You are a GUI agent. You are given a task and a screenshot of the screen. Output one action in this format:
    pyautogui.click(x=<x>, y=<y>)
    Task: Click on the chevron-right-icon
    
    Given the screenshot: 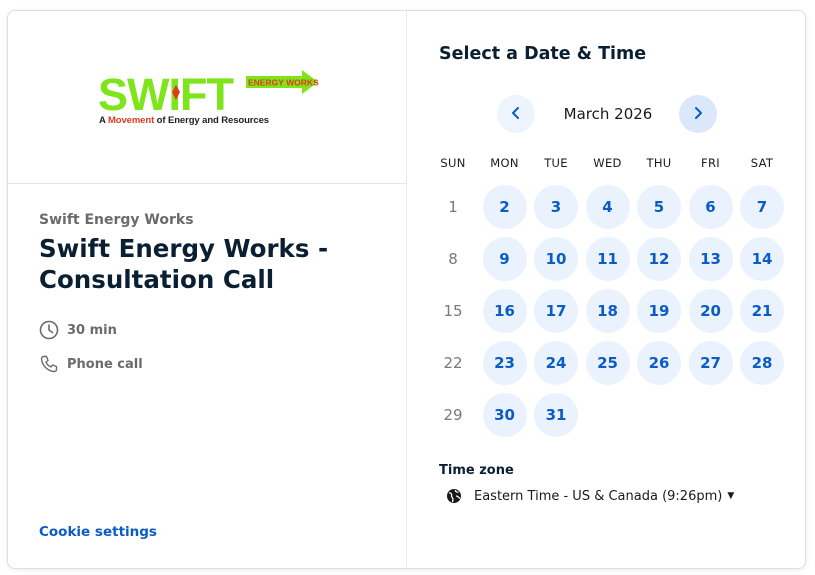 What is the action you would take?
    pyautogui.click(x=698, y=114)
    